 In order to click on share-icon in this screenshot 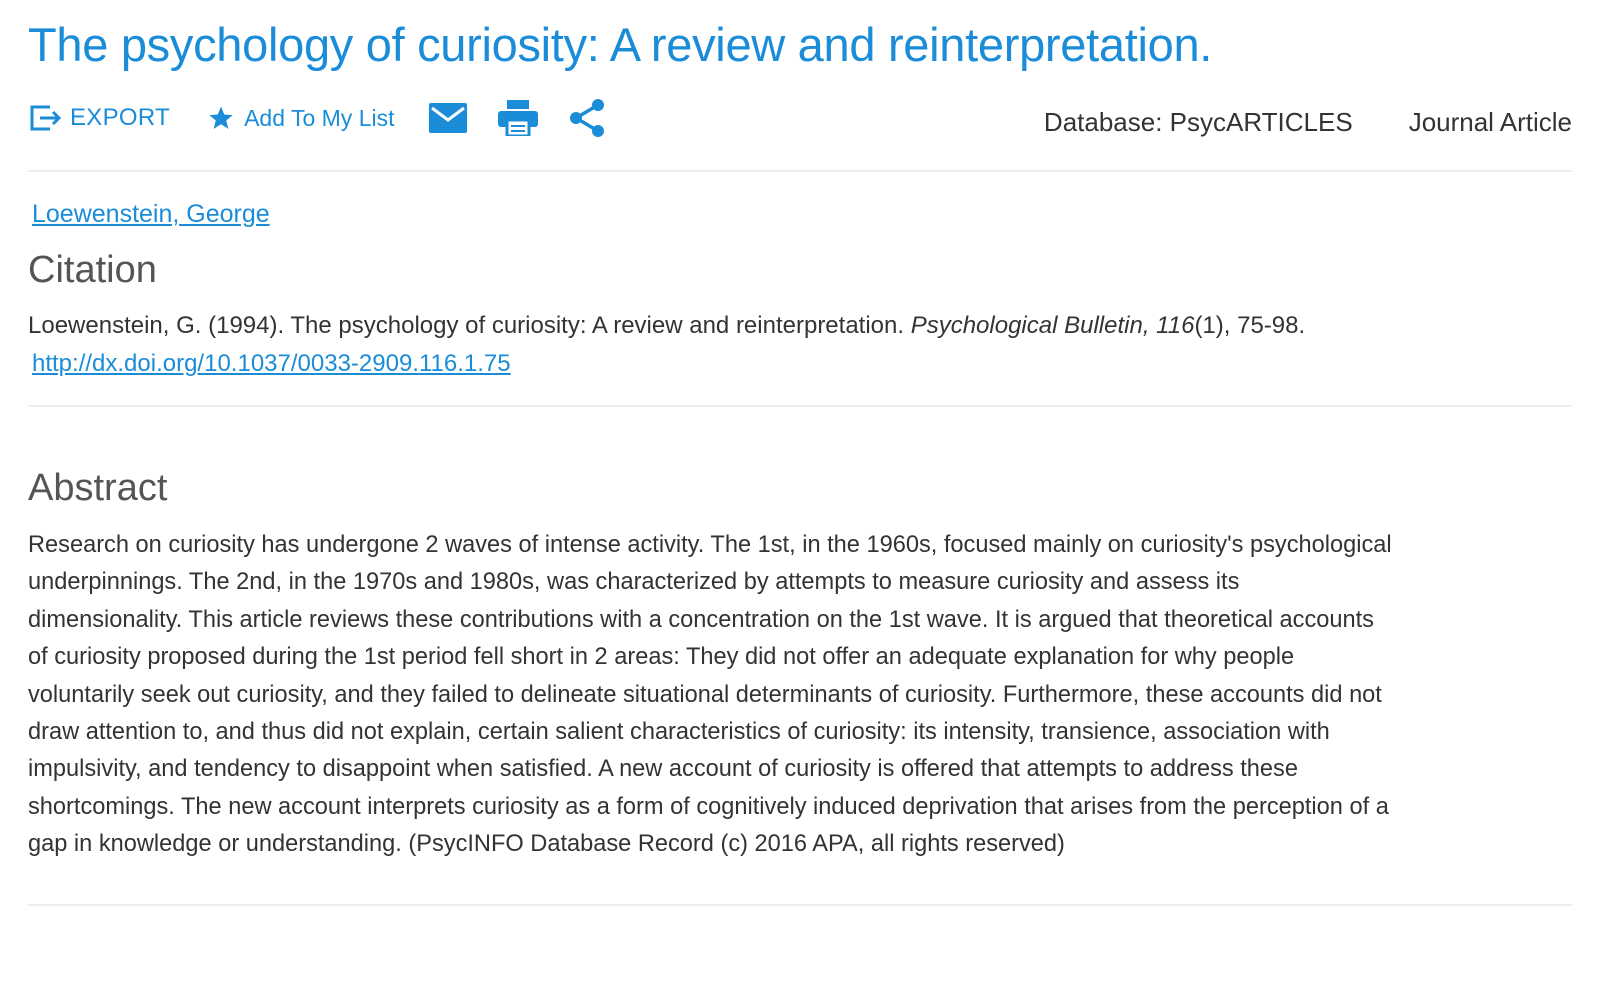, I will do `click(587, 118)`.